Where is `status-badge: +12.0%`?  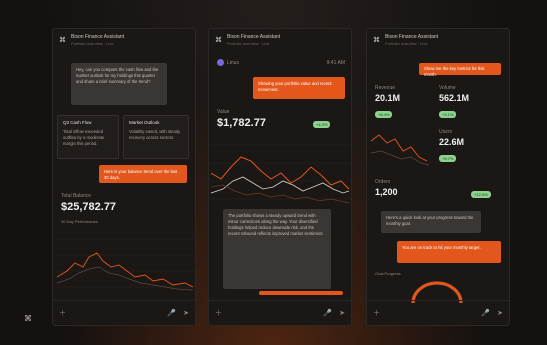
status-badge: +12.0% is located at coordinates (481, 194).